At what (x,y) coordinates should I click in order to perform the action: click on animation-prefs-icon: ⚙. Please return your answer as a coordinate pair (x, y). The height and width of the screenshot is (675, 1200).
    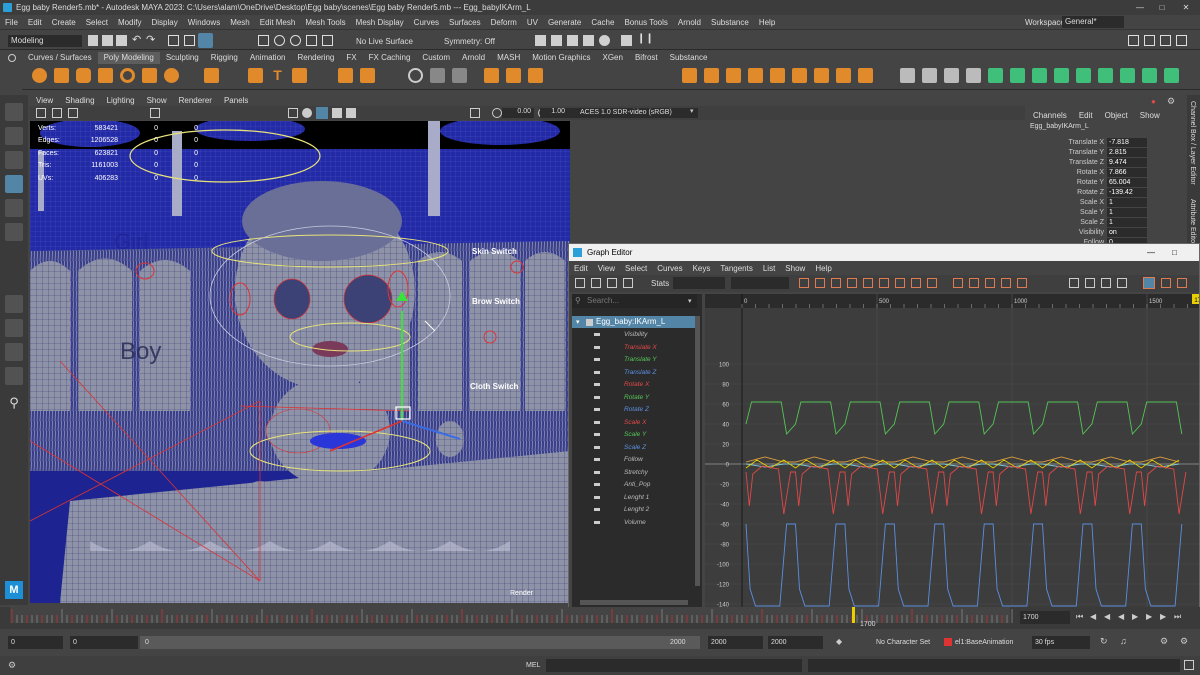
    Looking at the image, I should click on (1164, 641).